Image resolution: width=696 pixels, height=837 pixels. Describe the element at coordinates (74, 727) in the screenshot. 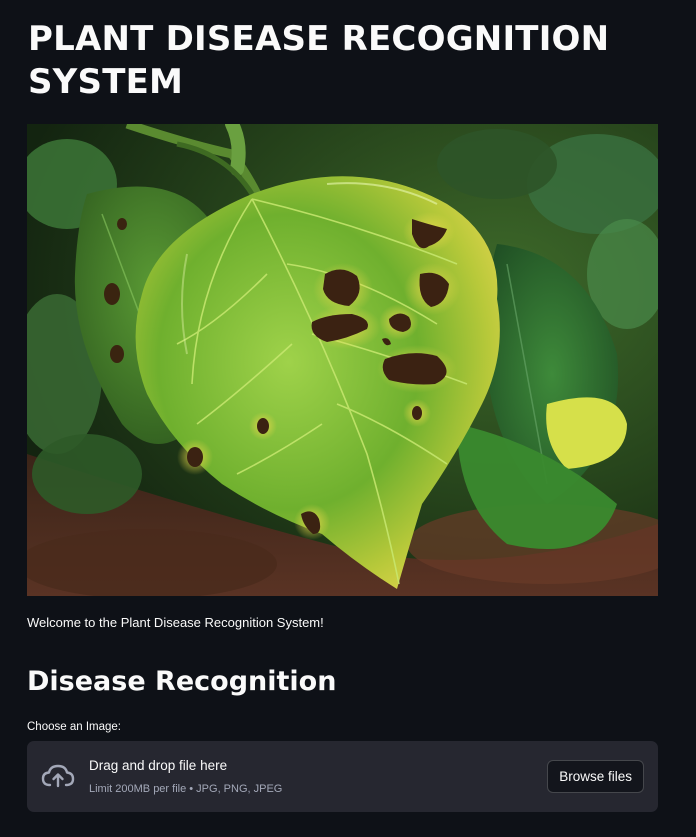

I see `file-uploader-label: Choose an Image:` at that location.